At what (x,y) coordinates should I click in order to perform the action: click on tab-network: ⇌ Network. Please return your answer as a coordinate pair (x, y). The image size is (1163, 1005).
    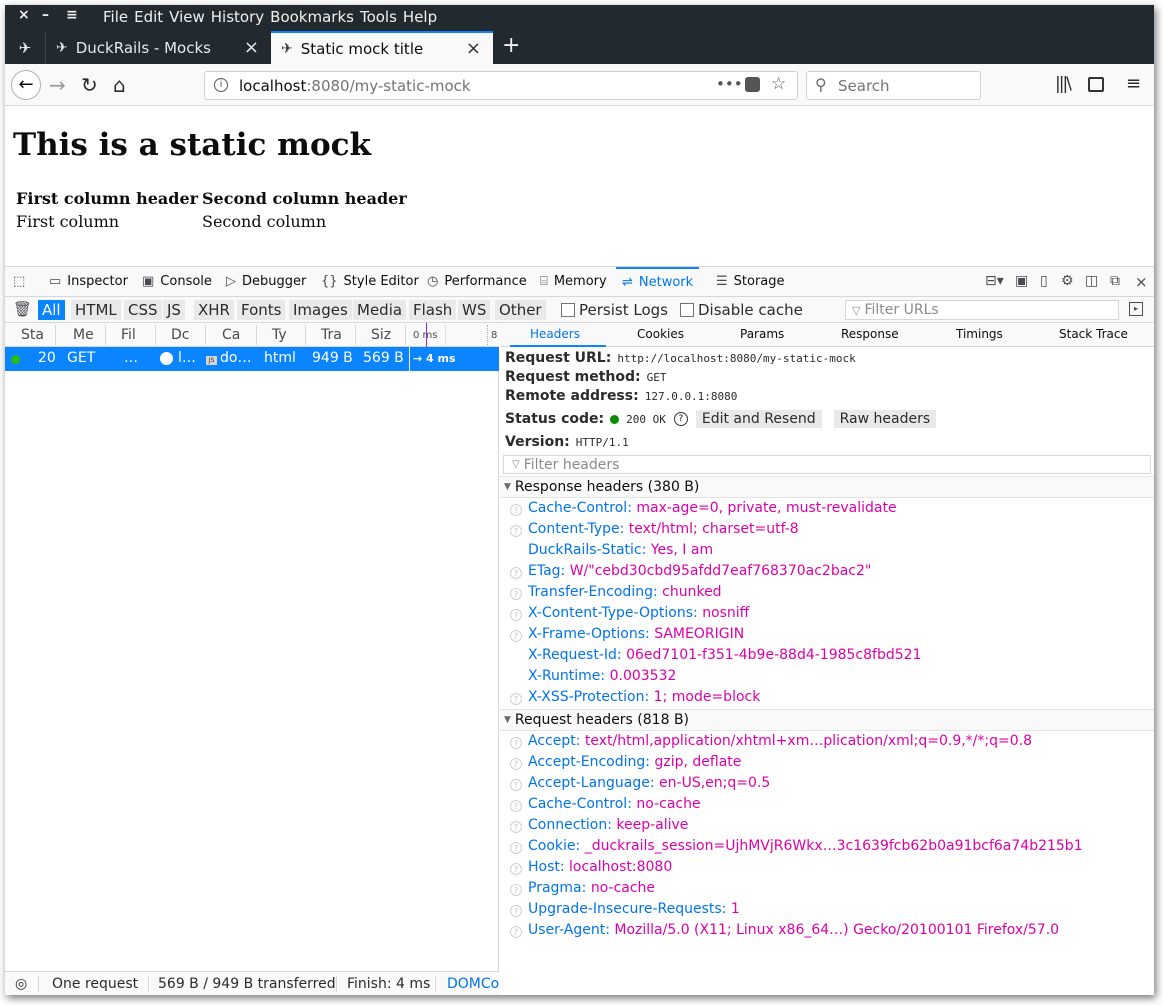
    Looking at the image, I should click on (658, 281).